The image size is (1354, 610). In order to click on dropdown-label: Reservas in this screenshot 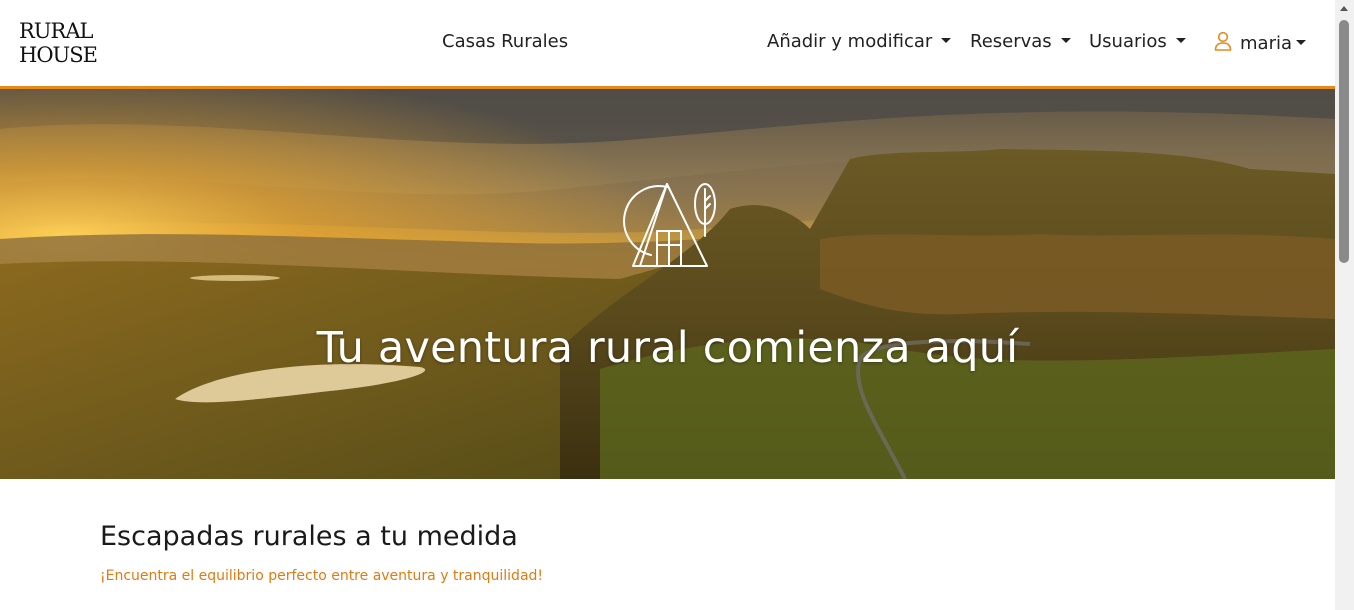, I will do `click(1011, 41)`.